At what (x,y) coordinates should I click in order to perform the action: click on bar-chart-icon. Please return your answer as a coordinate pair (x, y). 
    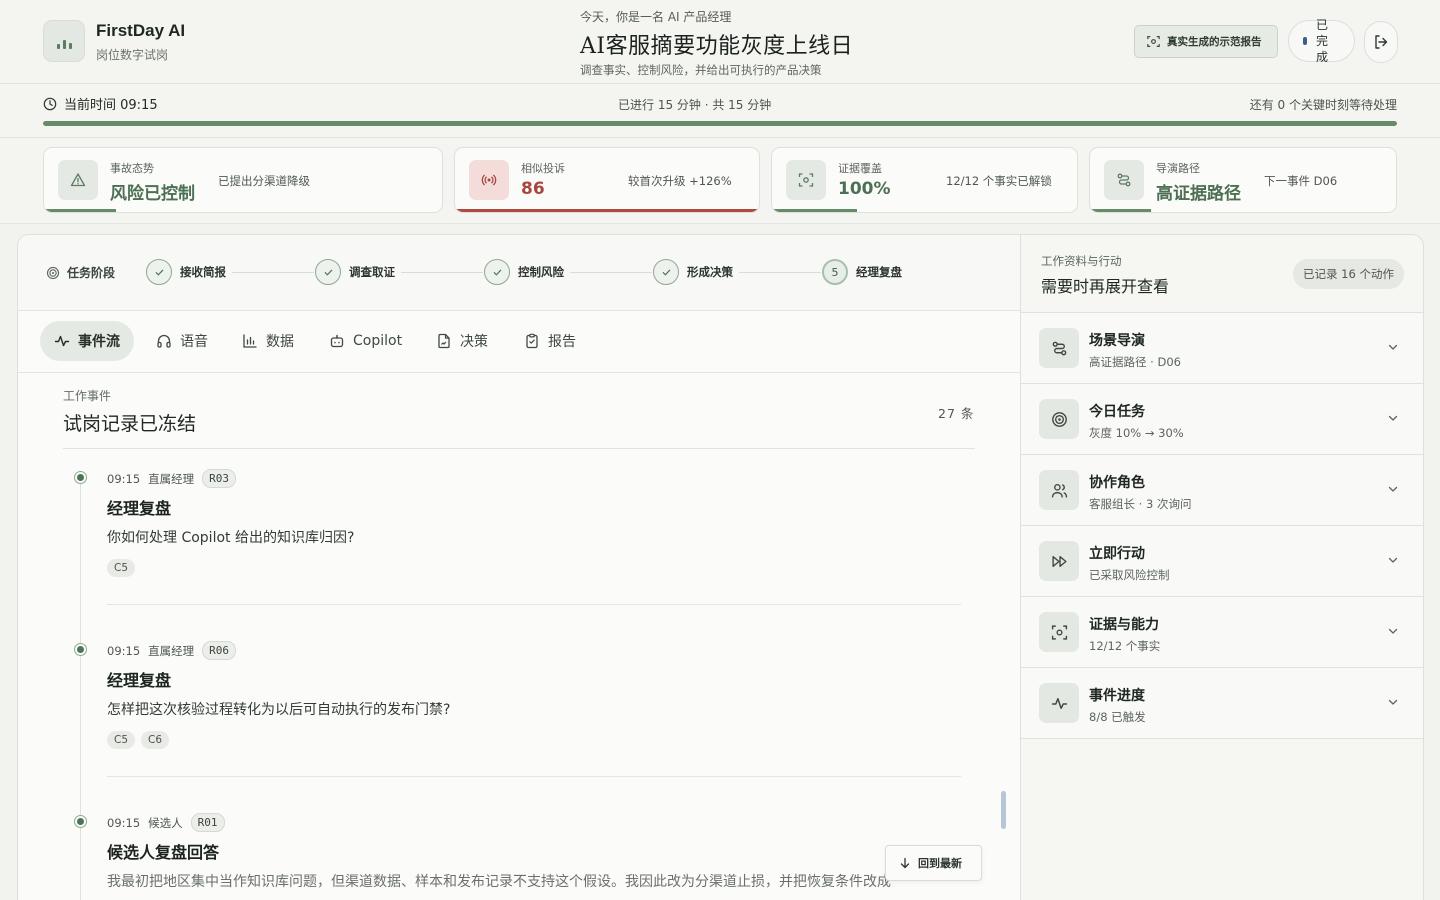
    Looking at the image, I should click on (250, 341).